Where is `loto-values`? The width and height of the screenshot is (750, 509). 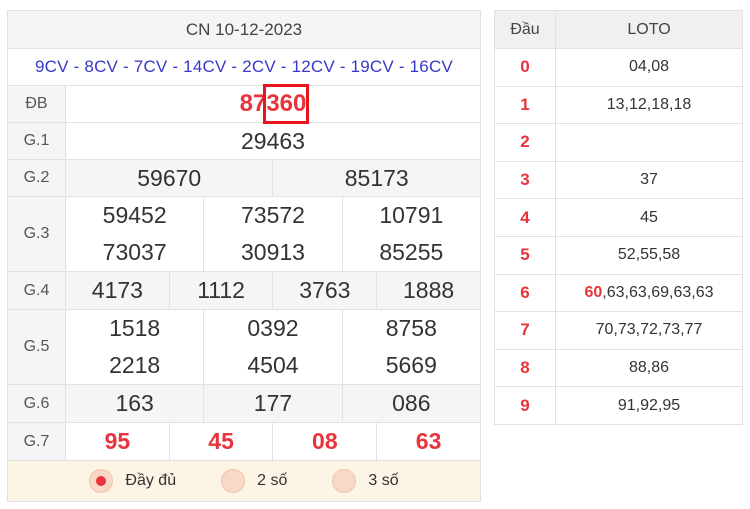
loto-values is located at coordinates (649, 142).